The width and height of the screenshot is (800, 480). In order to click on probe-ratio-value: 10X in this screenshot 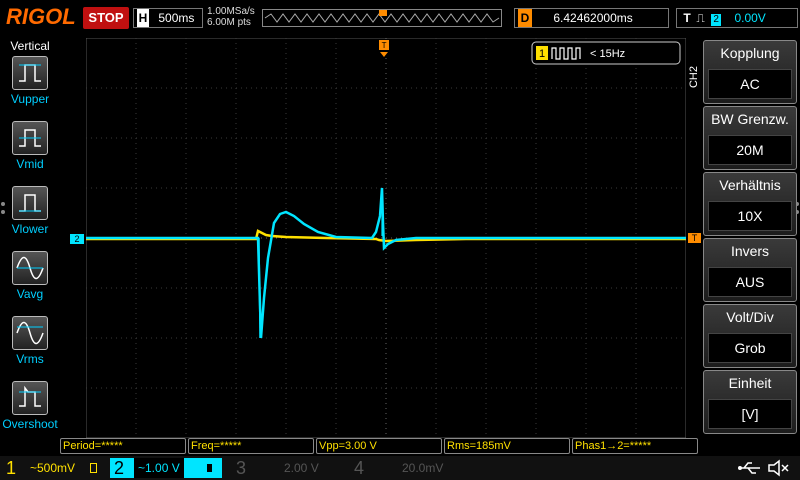, I will do `click(750, 216)`.